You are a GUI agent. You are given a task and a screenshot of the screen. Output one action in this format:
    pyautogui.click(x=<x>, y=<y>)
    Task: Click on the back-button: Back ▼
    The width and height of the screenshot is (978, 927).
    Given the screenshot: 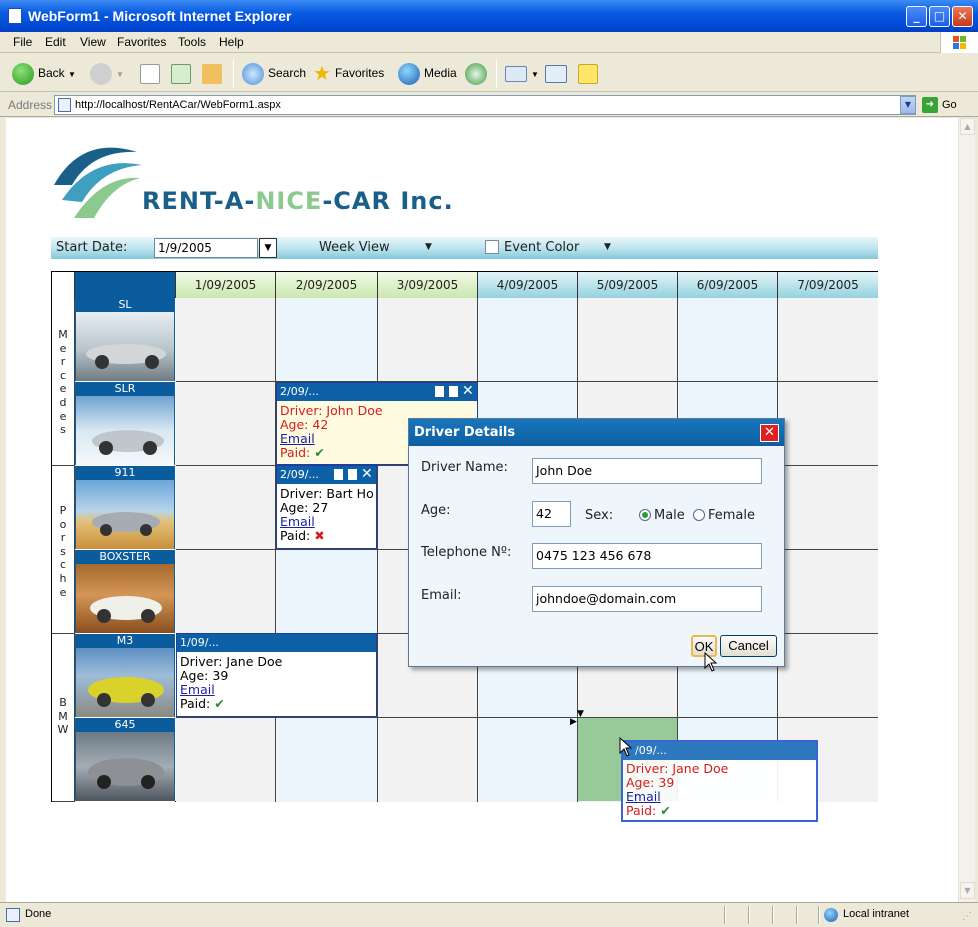 What is the action you would take?
    pyautogui.click(x=44, y=73)
    